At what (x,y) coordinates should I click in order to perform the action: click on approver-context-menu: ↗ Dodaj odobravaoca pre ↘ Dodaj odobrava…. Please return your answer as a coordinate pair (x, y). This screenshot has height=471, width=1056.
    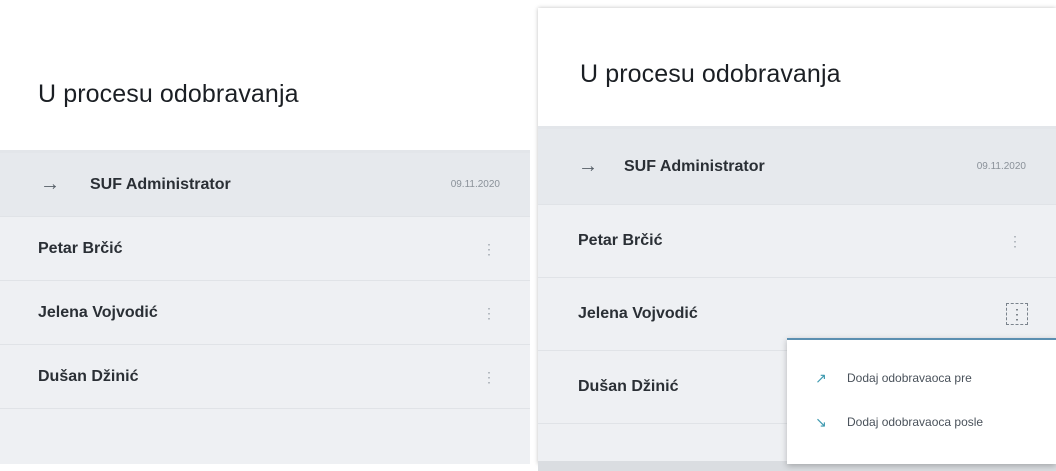
    Looking at the image, I should click on (921, 401).